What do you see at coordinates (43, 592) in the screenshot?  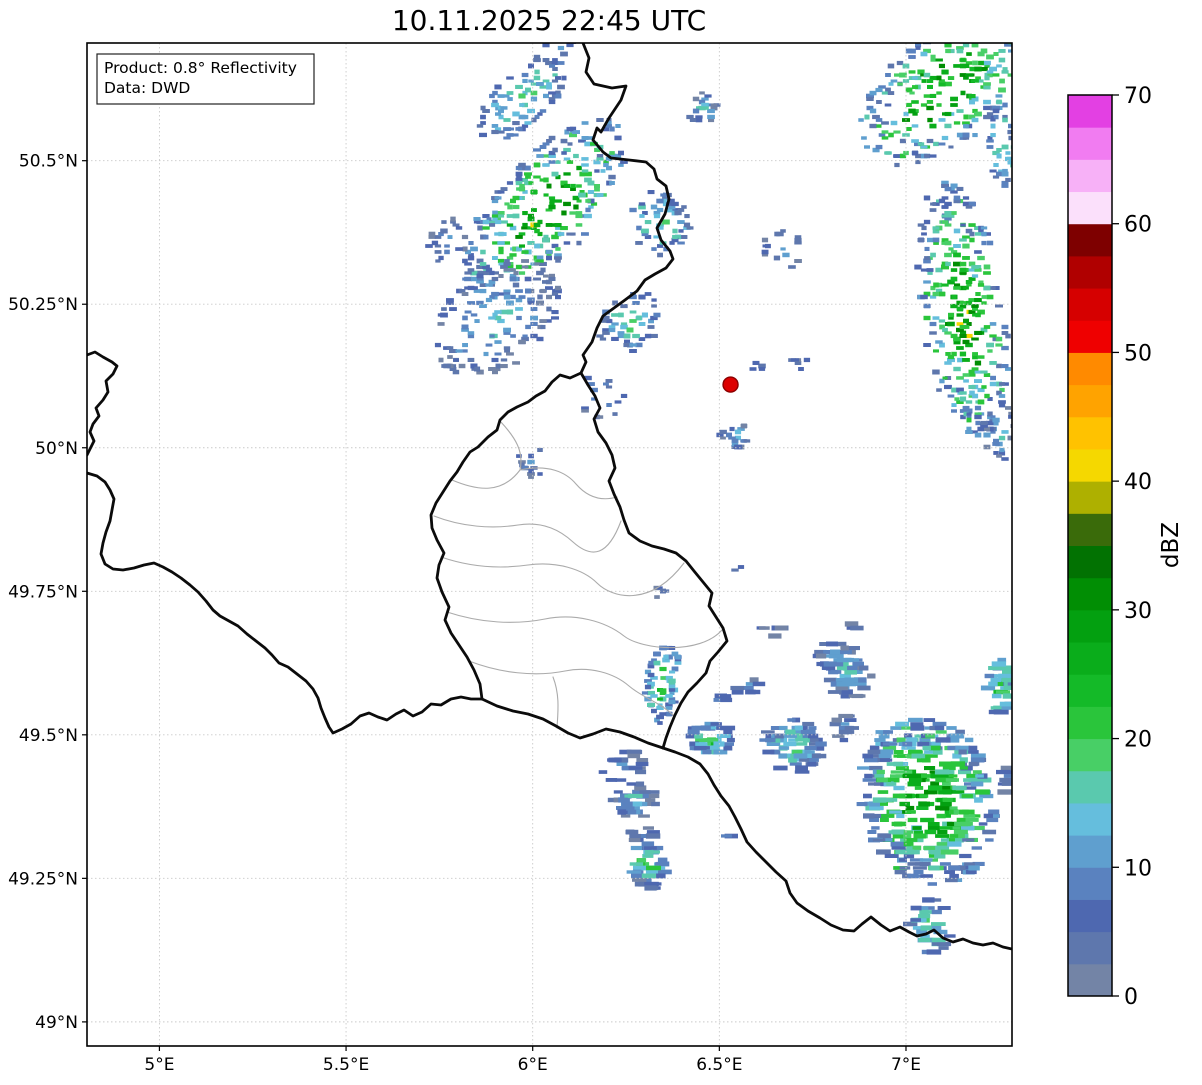 I see `y-tick-label: 49.75°N` at bounding box center [43, 592].